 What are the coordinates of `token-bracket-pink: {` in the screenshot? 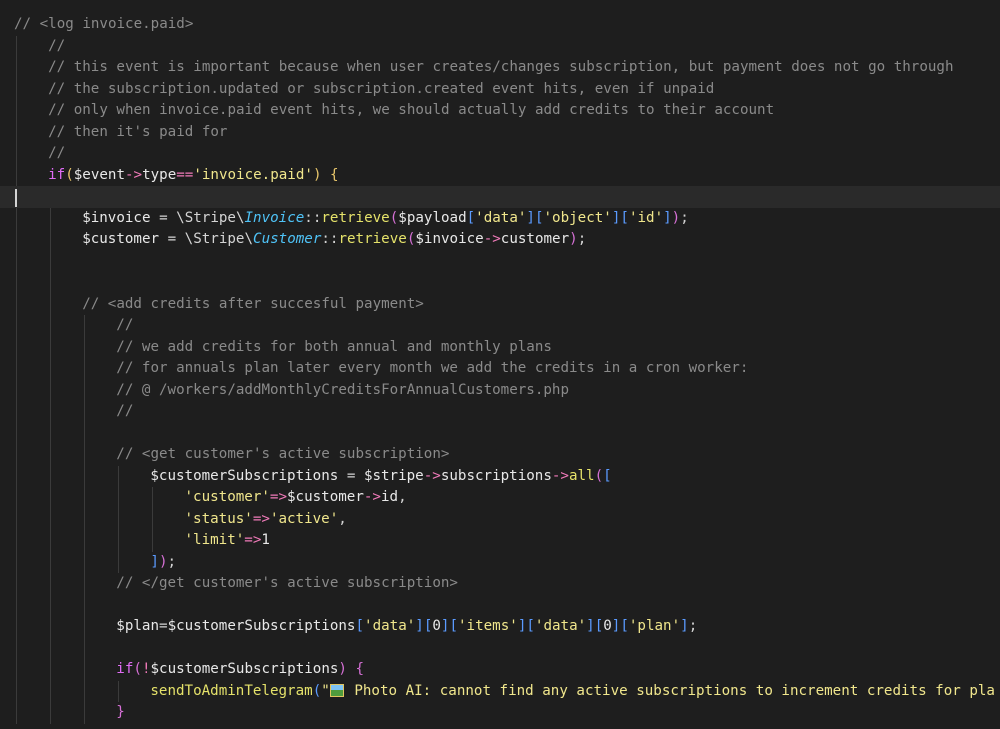 It's located at (360, 669).